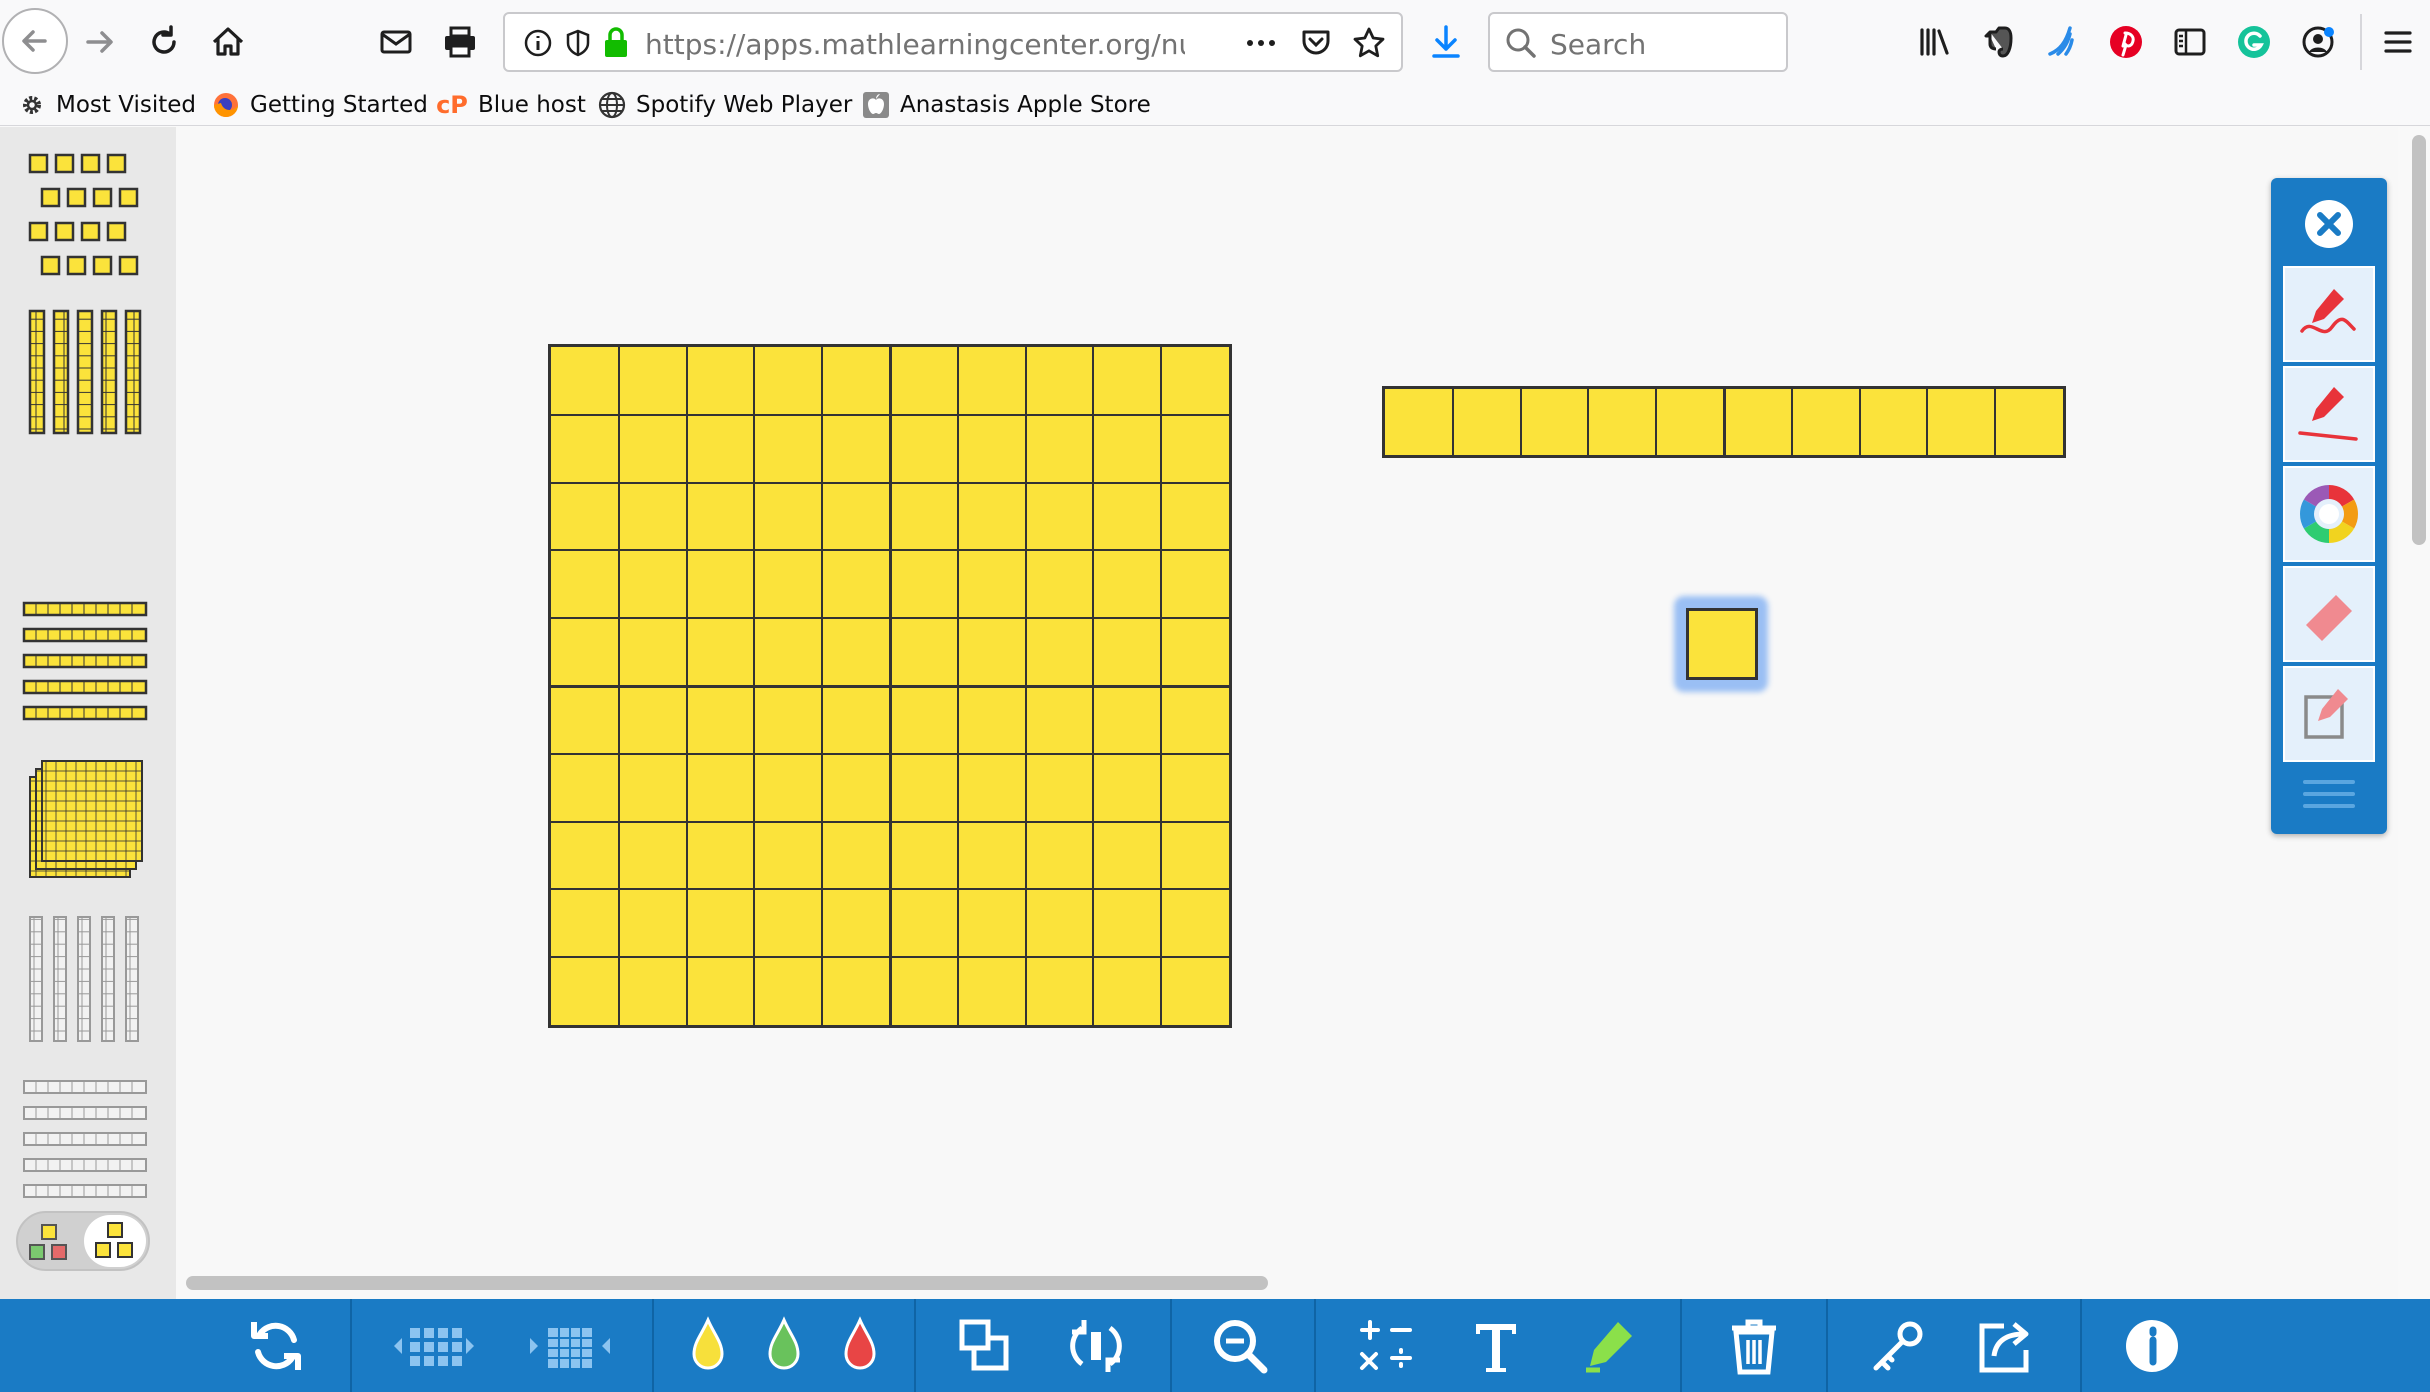  I want to click on bookmark-blue-host: cP Blue host, so click(511, 105).